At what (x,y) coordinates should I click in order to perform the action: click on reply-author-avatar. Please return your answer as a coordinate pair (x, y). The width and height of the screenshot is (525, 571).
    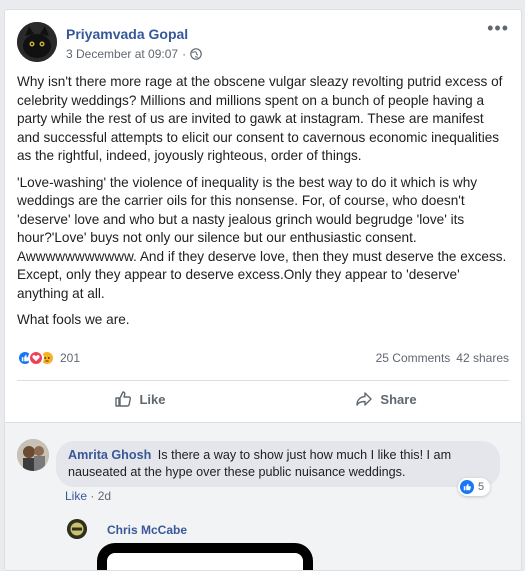
    Looking at the image, I should click on (77, 529).